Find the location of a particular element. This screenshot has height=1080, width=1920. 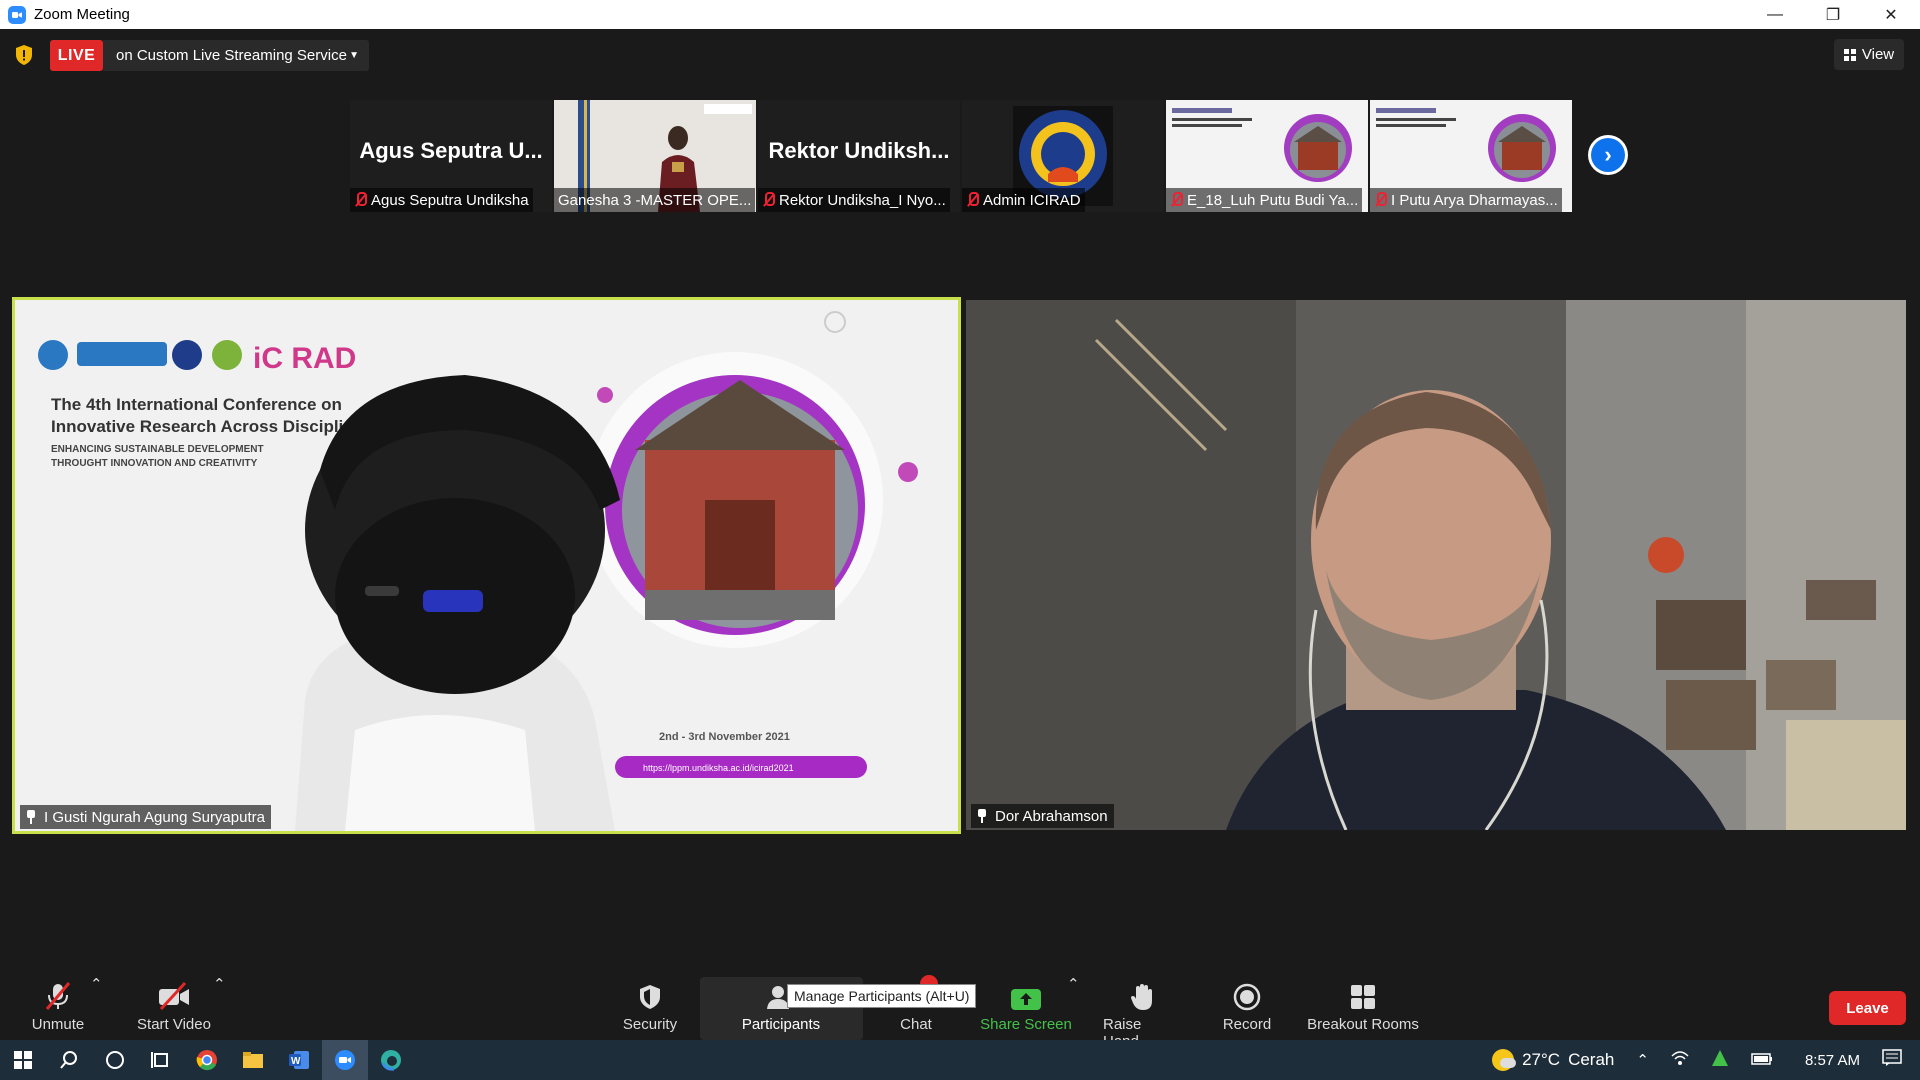

video-off-icon is located at coordinates (174, 994).